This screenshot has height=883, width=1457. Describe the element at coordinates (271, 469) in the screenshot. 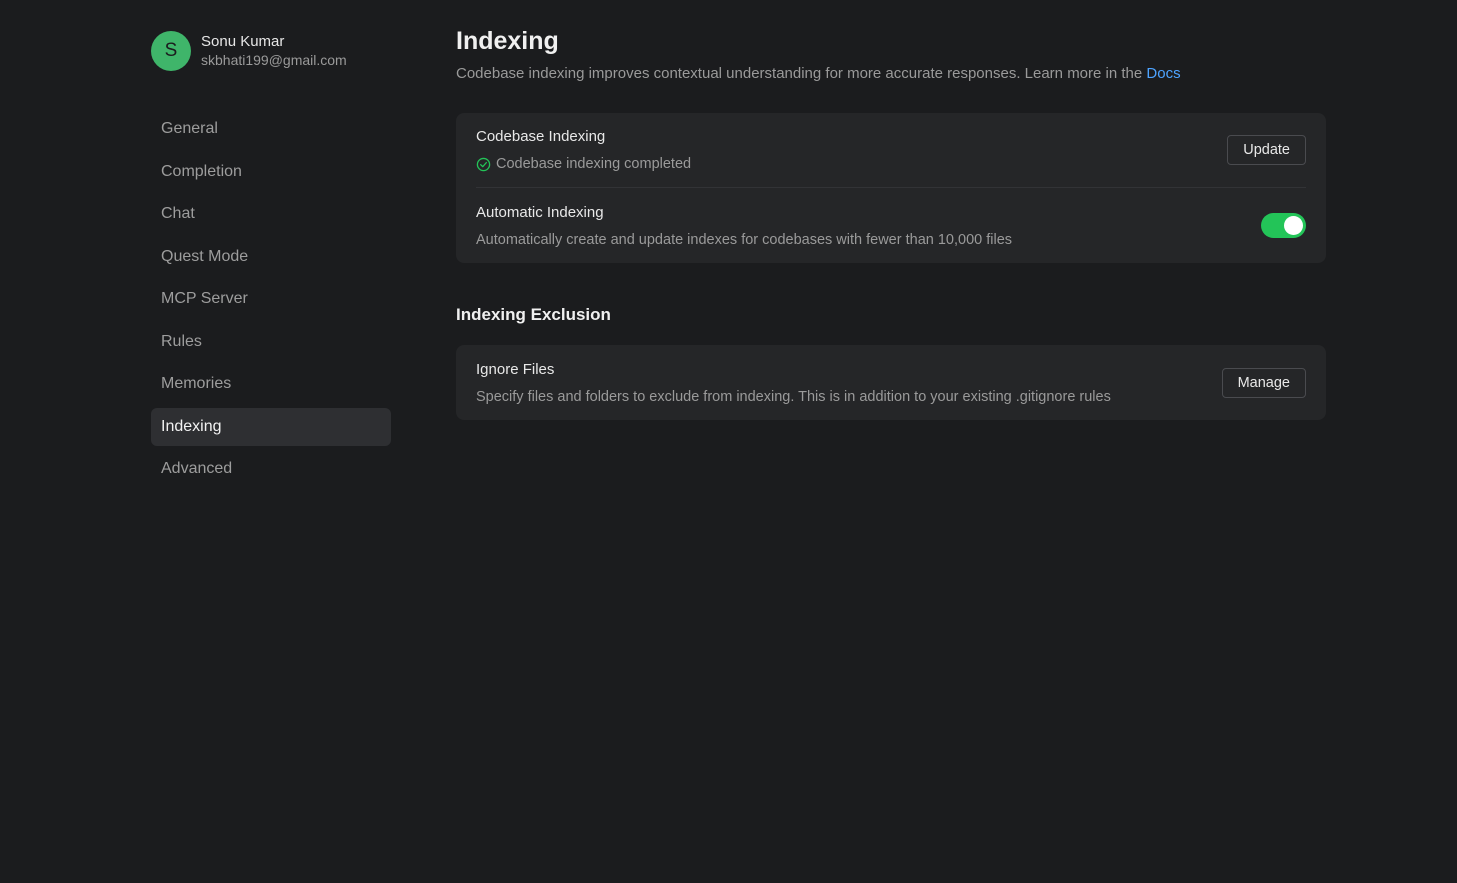

I see `sidebar-item-advanced: Advanced` at that location.